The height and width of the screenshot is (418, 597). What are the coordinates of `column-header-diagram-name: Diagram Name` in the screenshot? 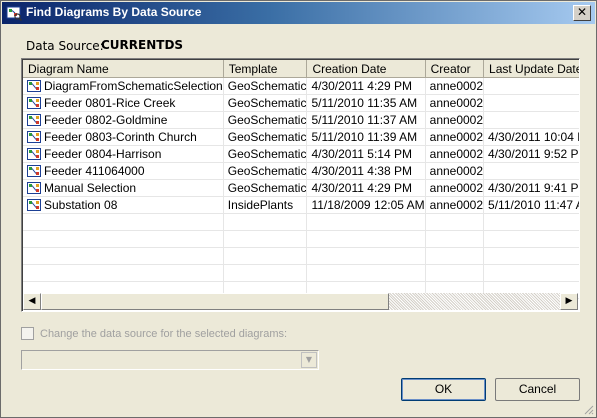 It's located at (123, 69).